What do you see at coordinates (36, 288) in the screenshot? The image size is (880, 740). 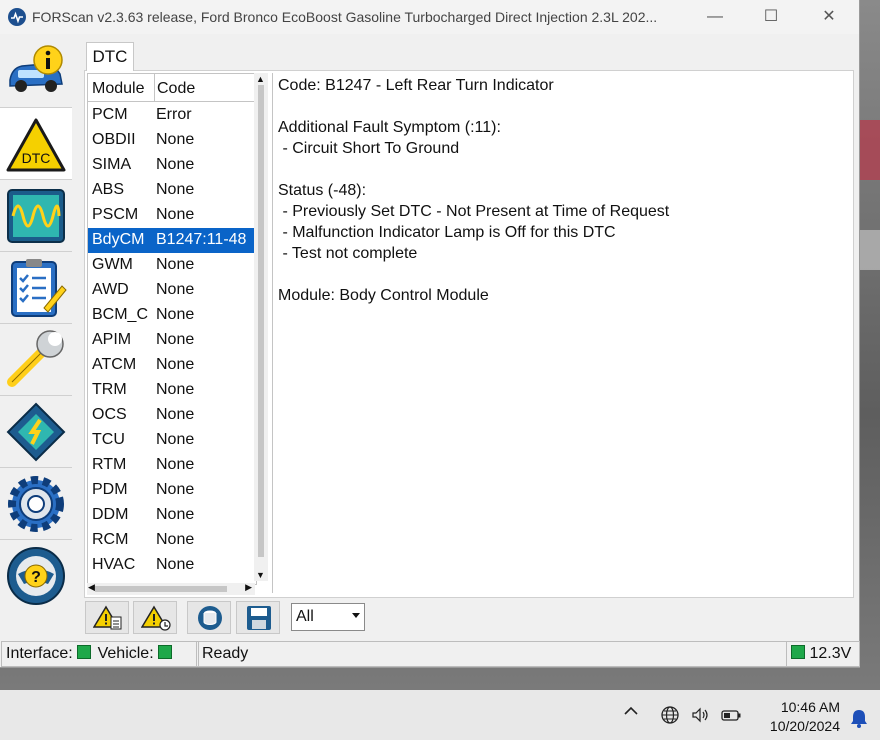 I see `tests-button` at bounding box center [36, 288].